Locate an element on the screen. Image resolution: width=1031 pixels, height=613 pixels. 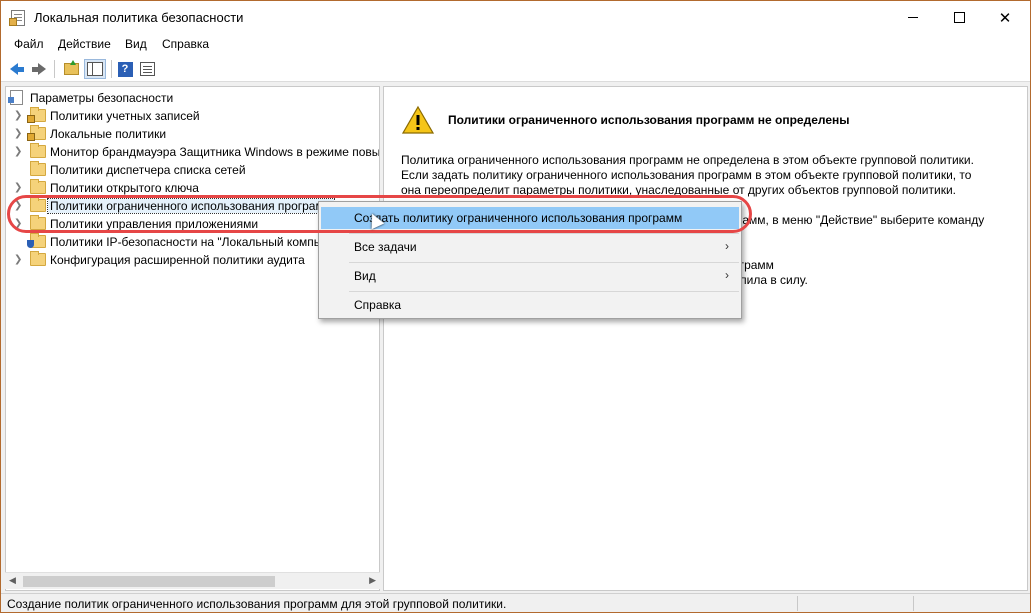
tree-item-network-list: Политики диспетчера списка сетей is located at coordinates (192, 170).